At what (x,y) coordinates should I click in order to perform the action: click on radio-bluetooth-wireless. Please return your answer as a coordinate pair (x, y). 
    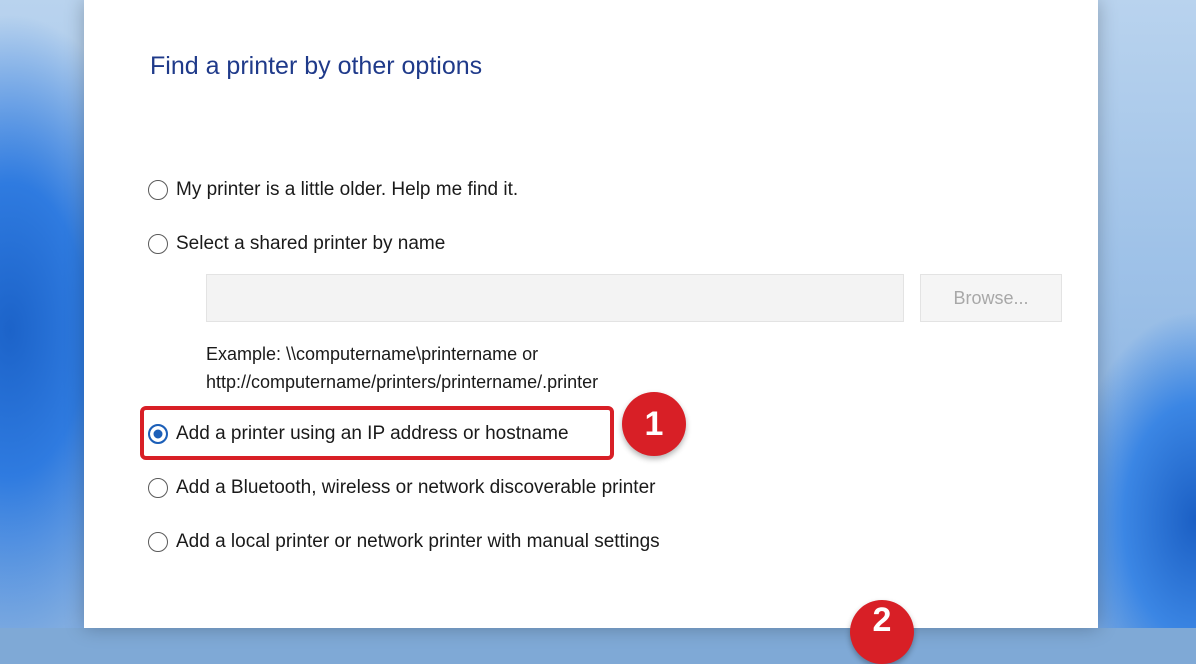
    Looking at the image, I should click on (158, 488).